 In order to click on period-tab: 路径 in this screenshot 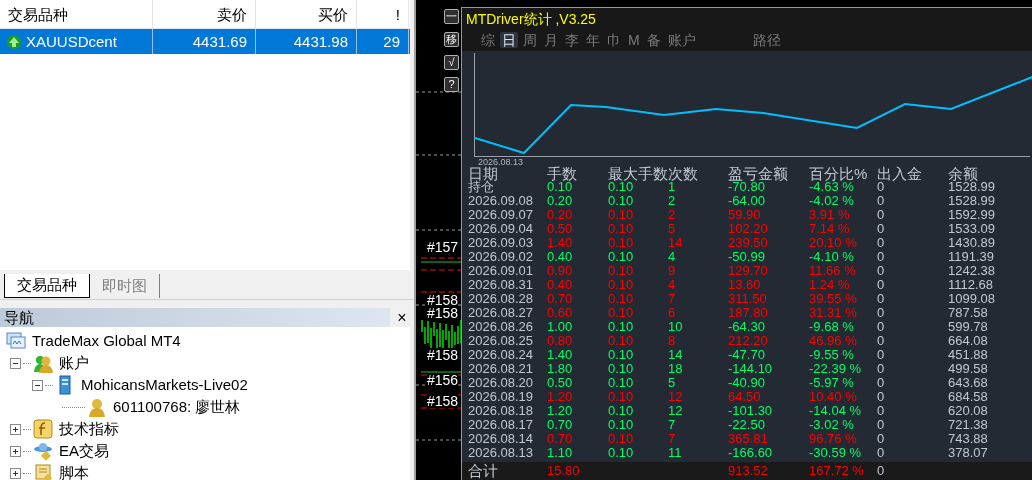, I will do `click(766, 40)`.